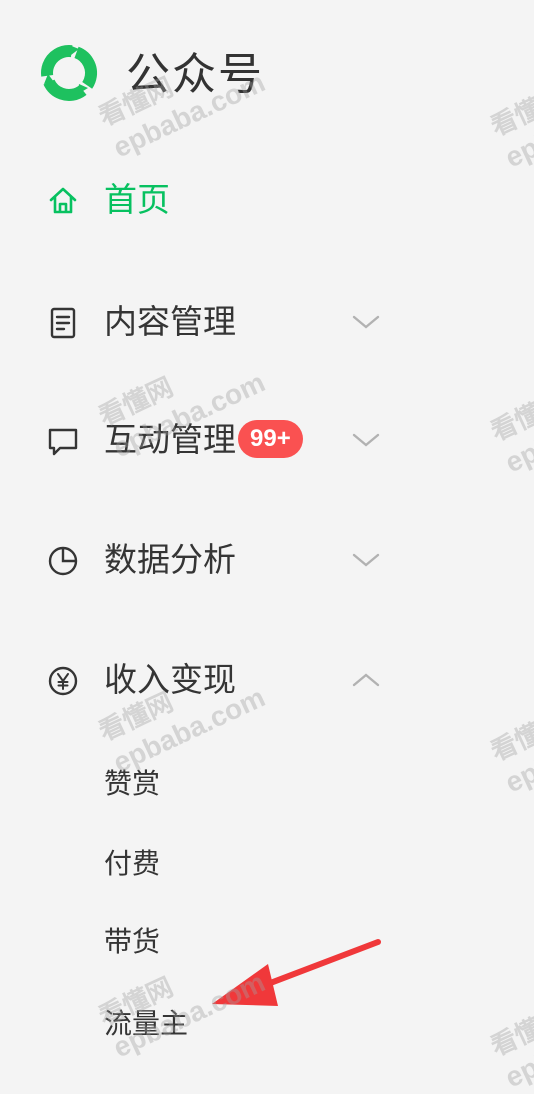  Describe the element at coordinates (146, 1024) in the screenshot. I see `sub-item-ad-publisher: 流量主` at that location.